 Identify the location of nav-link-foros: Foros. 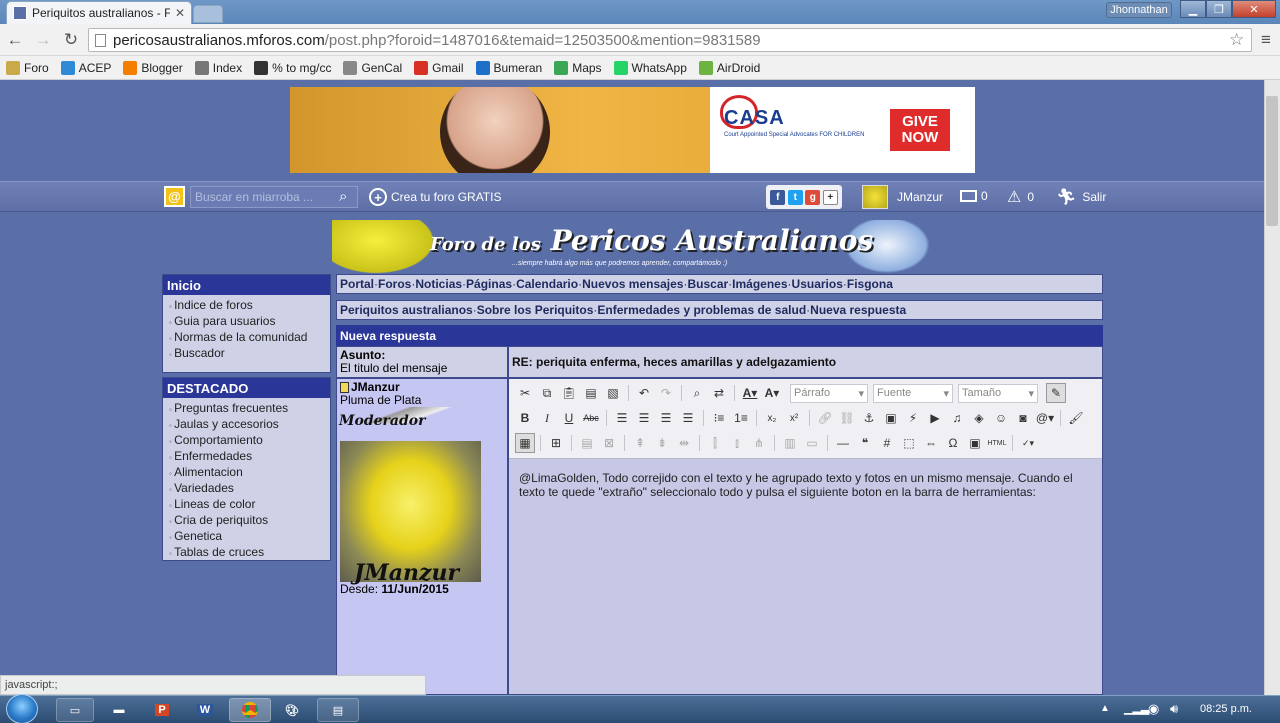
(394, 284).